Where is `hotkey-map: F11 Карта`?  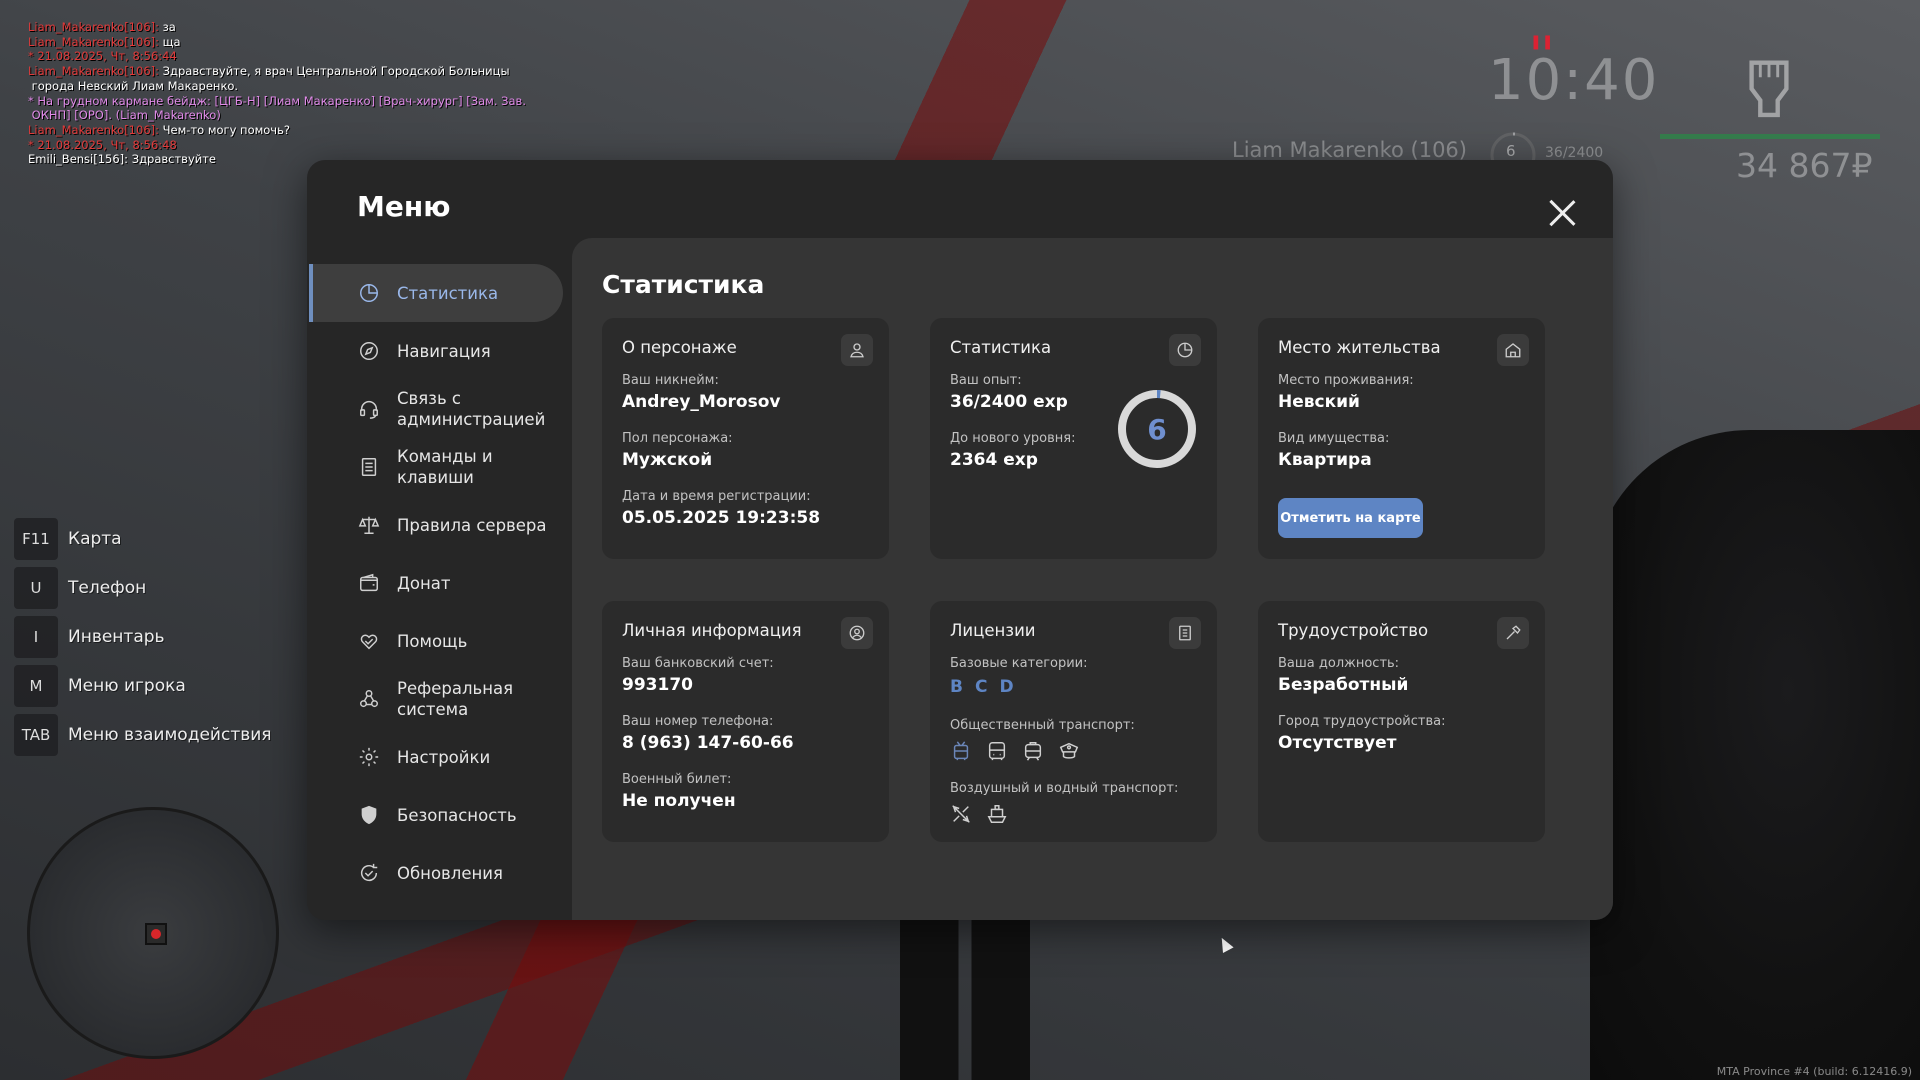 hotkey-map: F11 Карта is located at coordinates (143, 539).